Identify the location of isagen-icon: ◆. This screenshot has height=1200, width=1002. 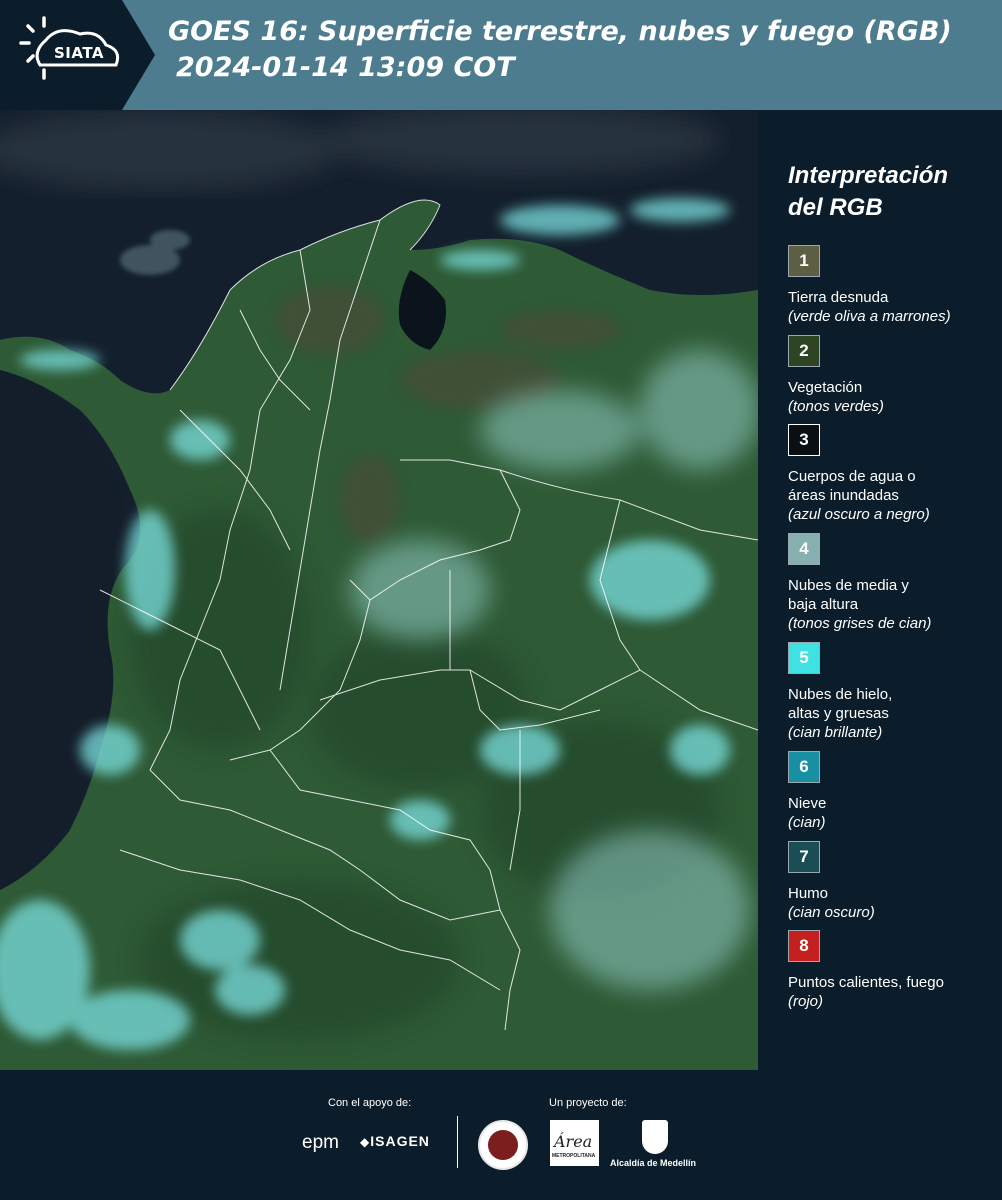
(365, 1142).